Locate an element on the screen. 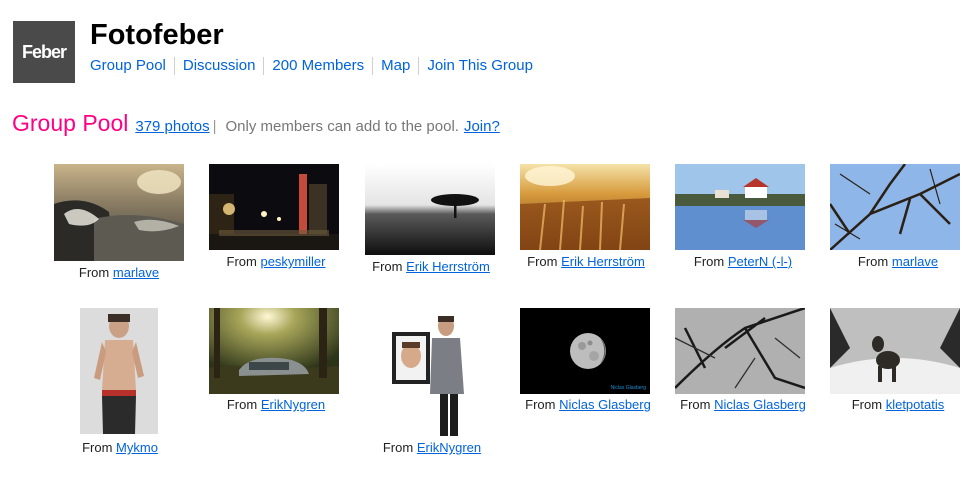 This screenshot has width=980, height=478. coastal-waves-image is located at coordinates (119, 212).